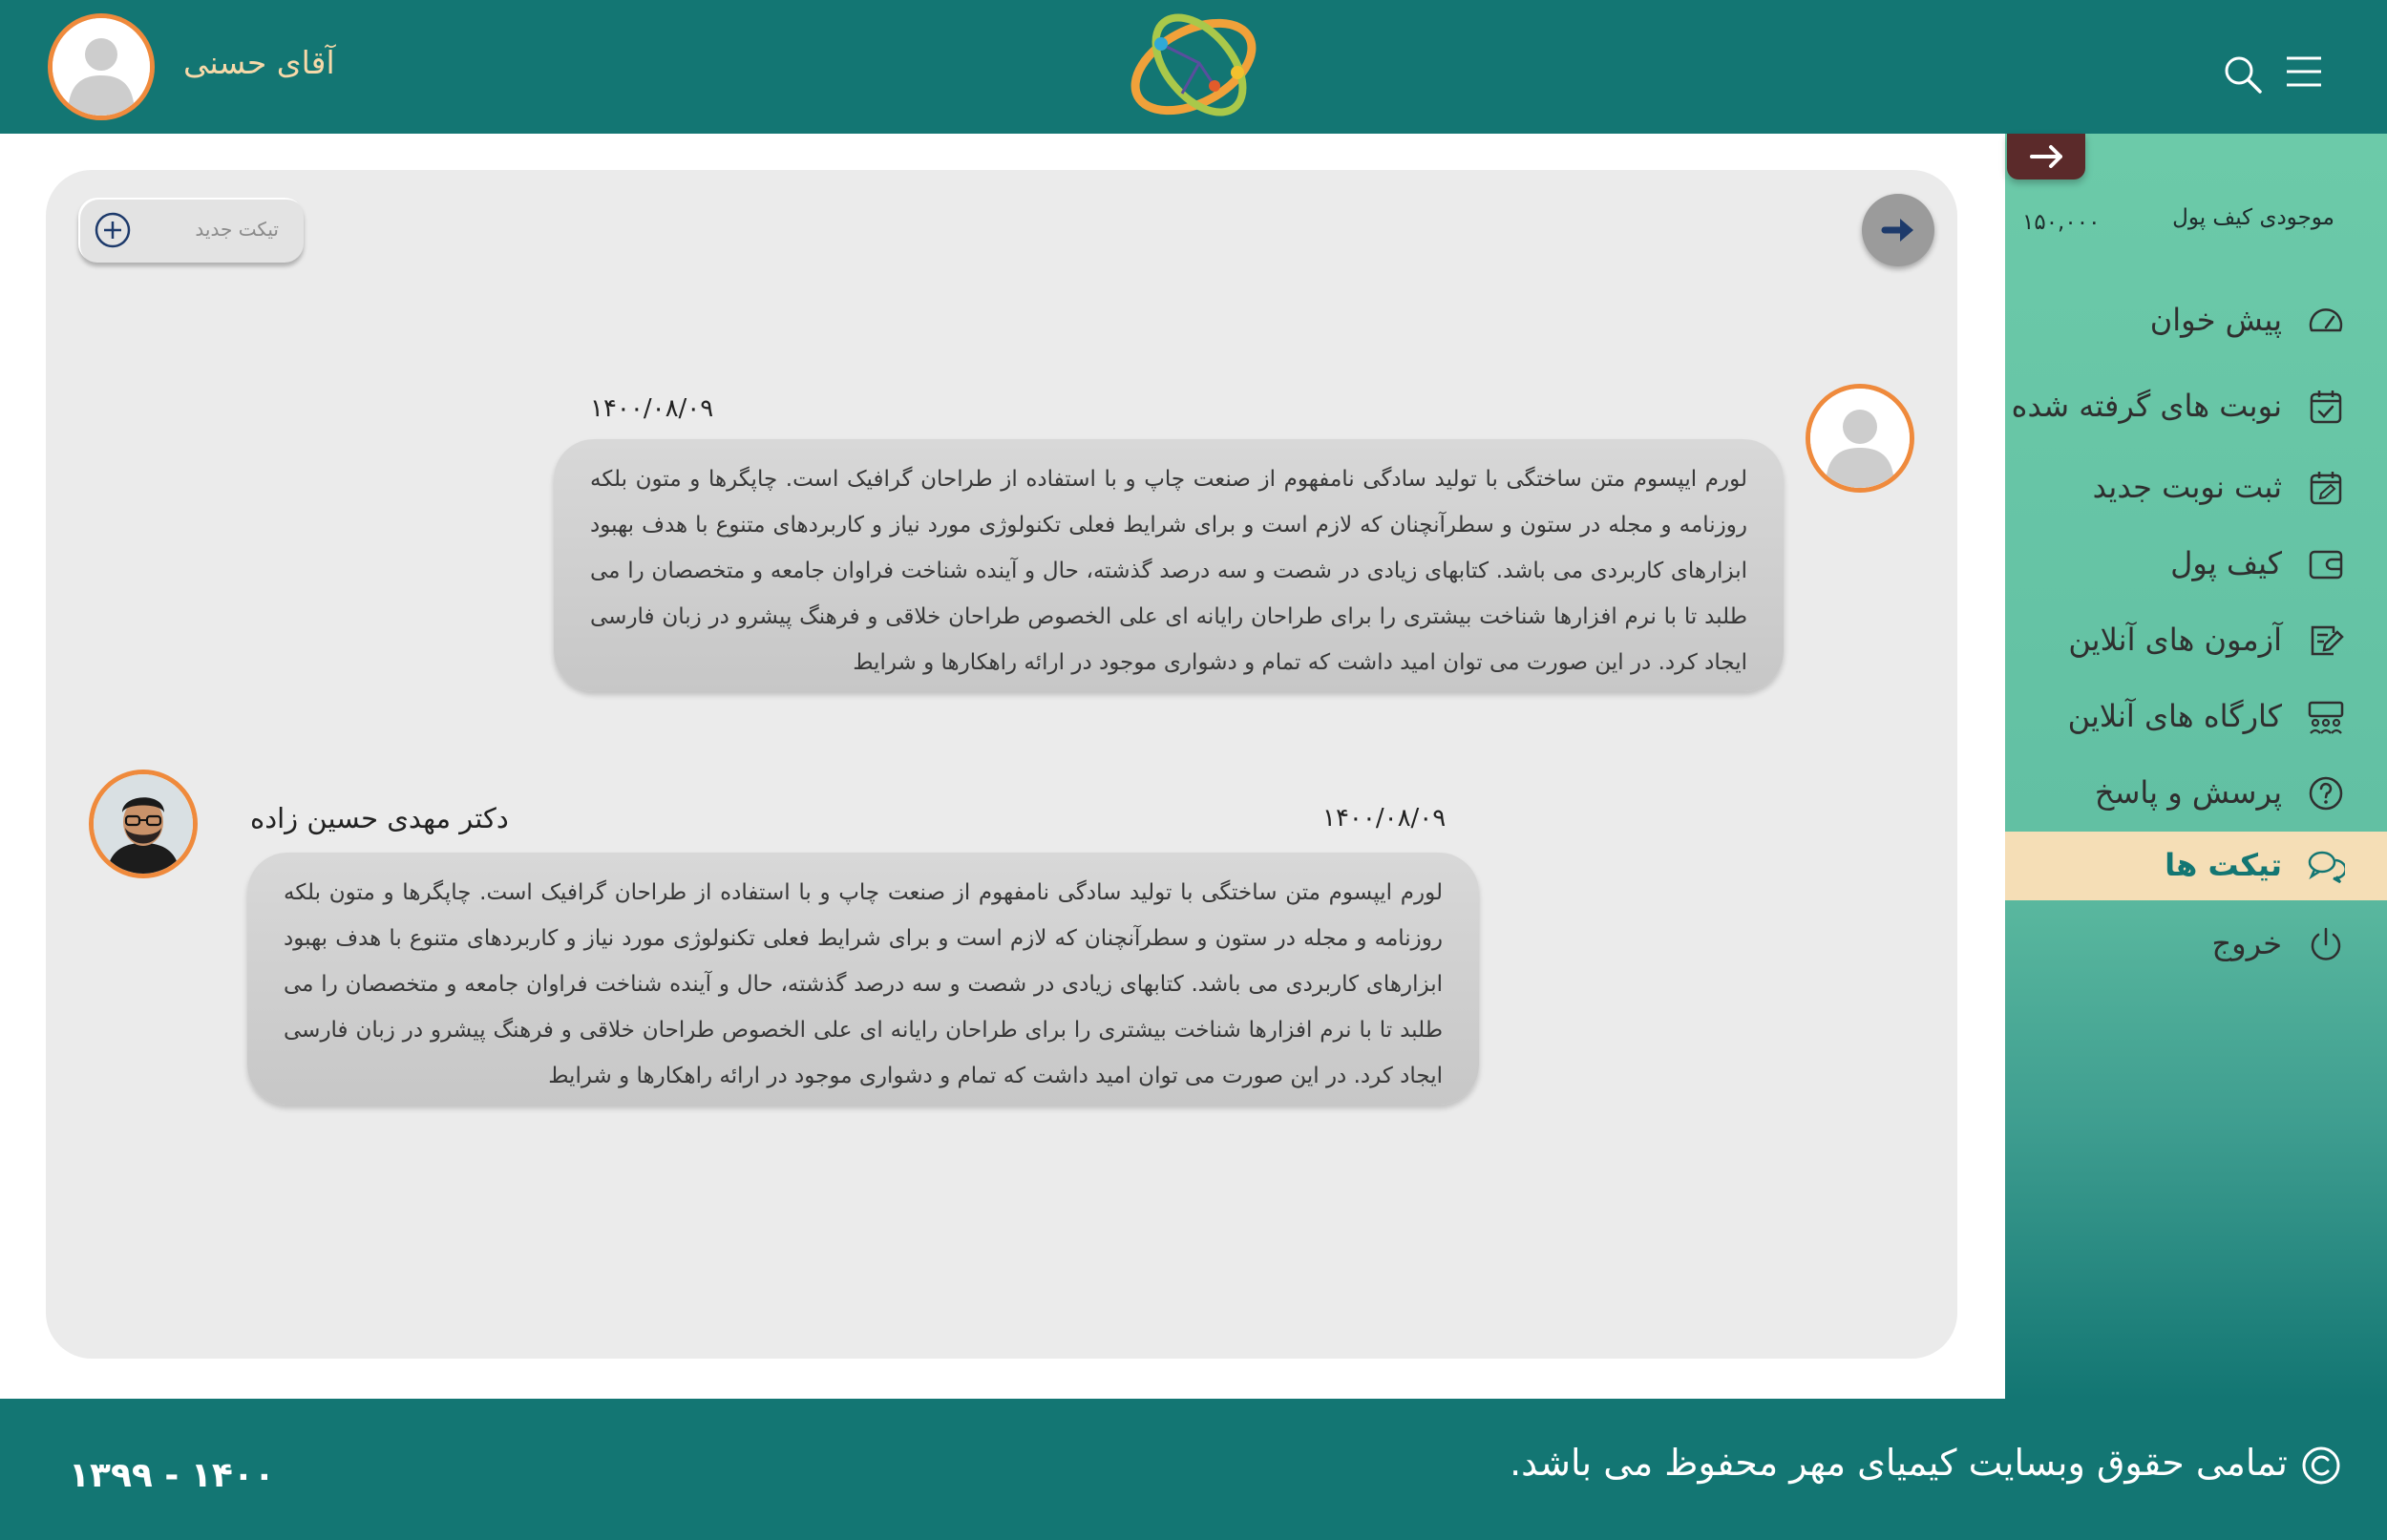 The width and height of the screenshot is (2387, 1540). I want to click on sidebar-item-label: پرسش و پاسخ, so click(2188, 792).